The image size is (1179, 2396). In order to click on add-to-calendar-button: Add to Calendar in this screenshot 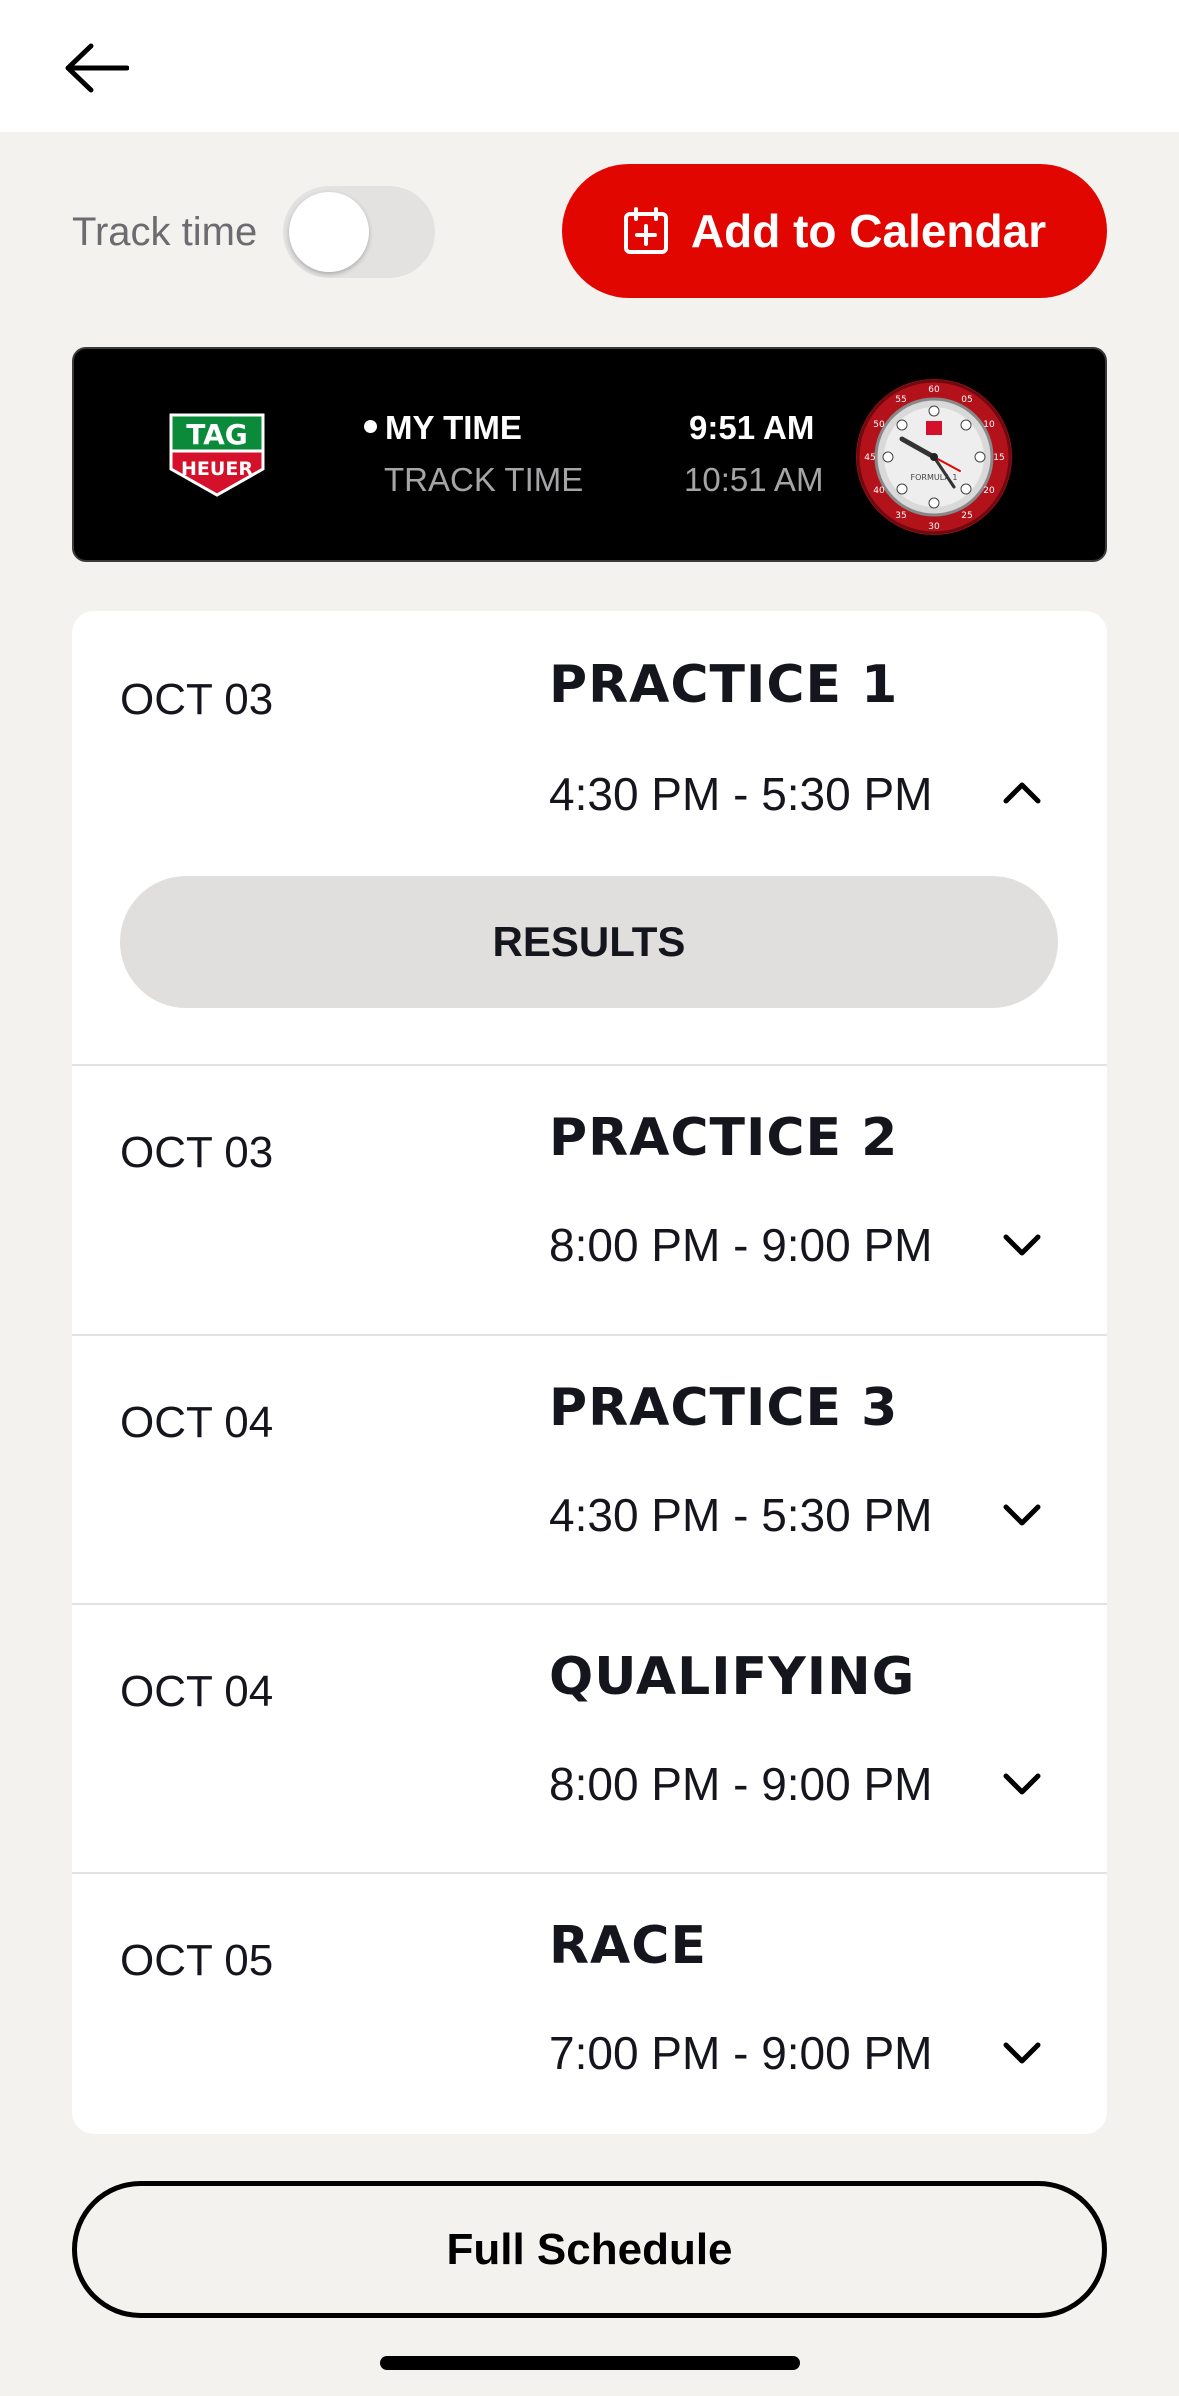, I will do `click(834, 231)`.